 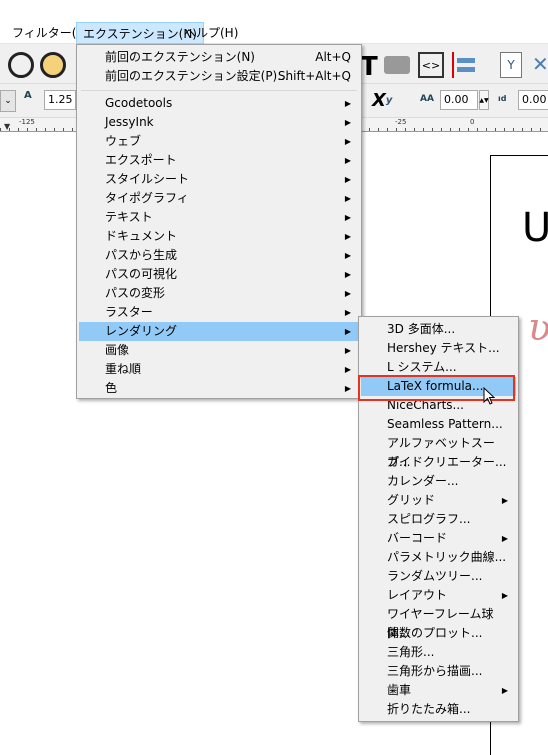 I want to click on menu-item-label: パスの変形, so click(x=135, y=293).